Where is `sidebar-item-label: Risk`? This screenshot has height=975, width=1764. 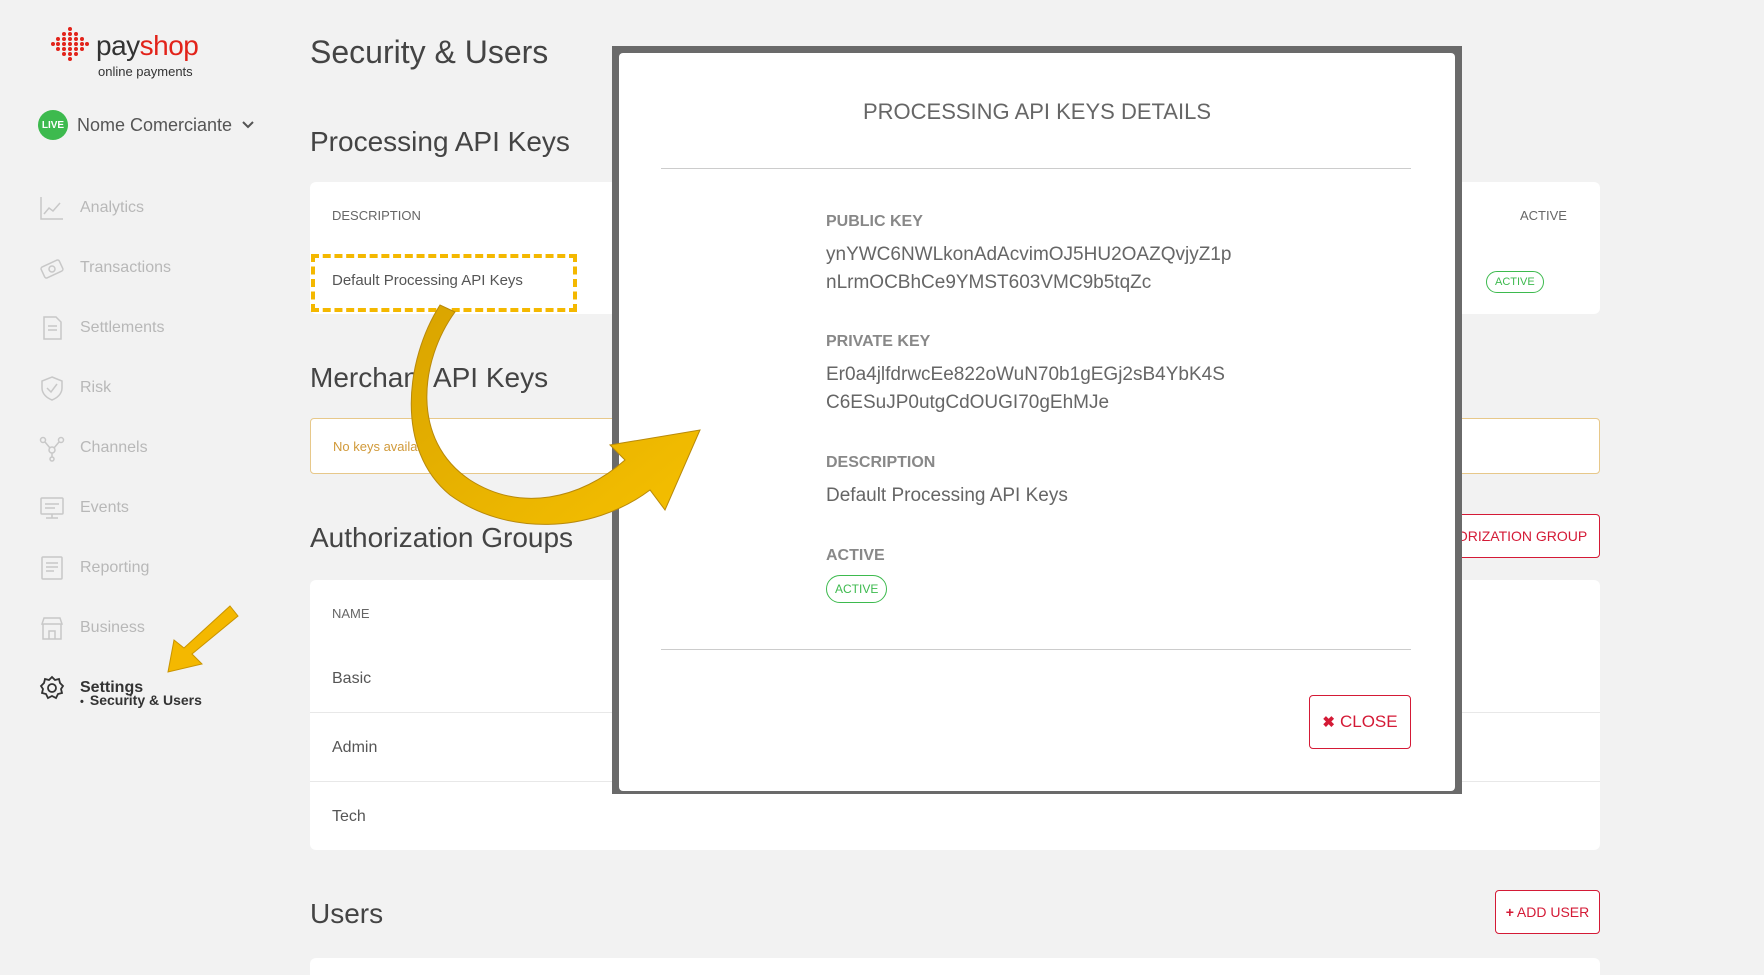
sidebar-item-label: Risk is located at coordinates (96, 387).